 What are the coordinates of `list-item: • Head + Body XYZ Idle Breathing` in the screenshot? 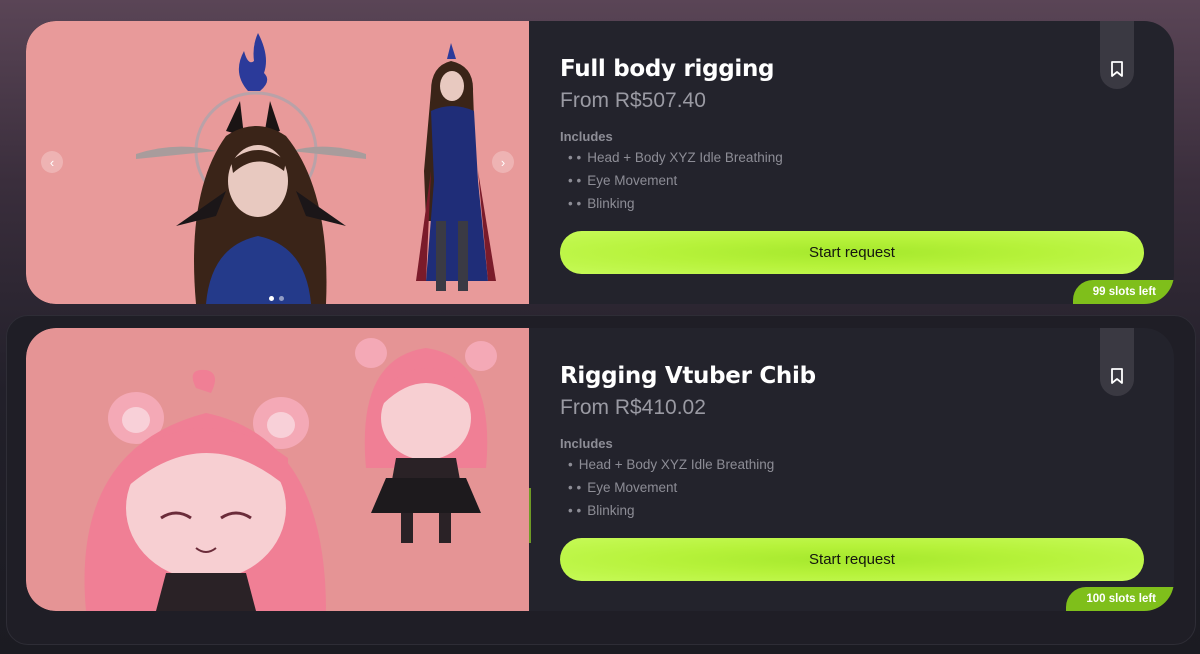 It's located at (871, 464).